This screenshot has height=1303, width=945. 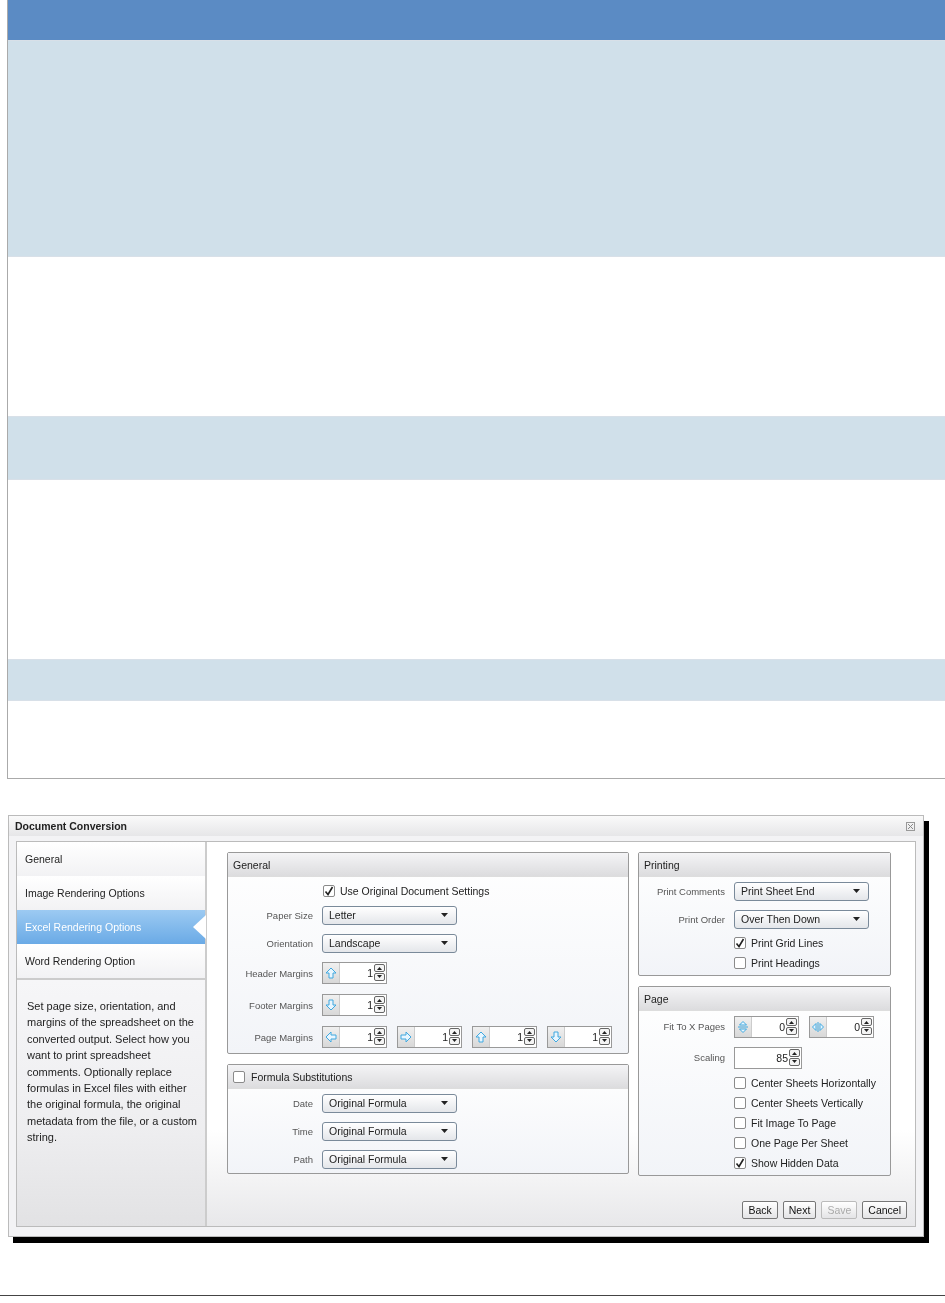 I want to click on panel-title: Page, so click(x=656, y=998).